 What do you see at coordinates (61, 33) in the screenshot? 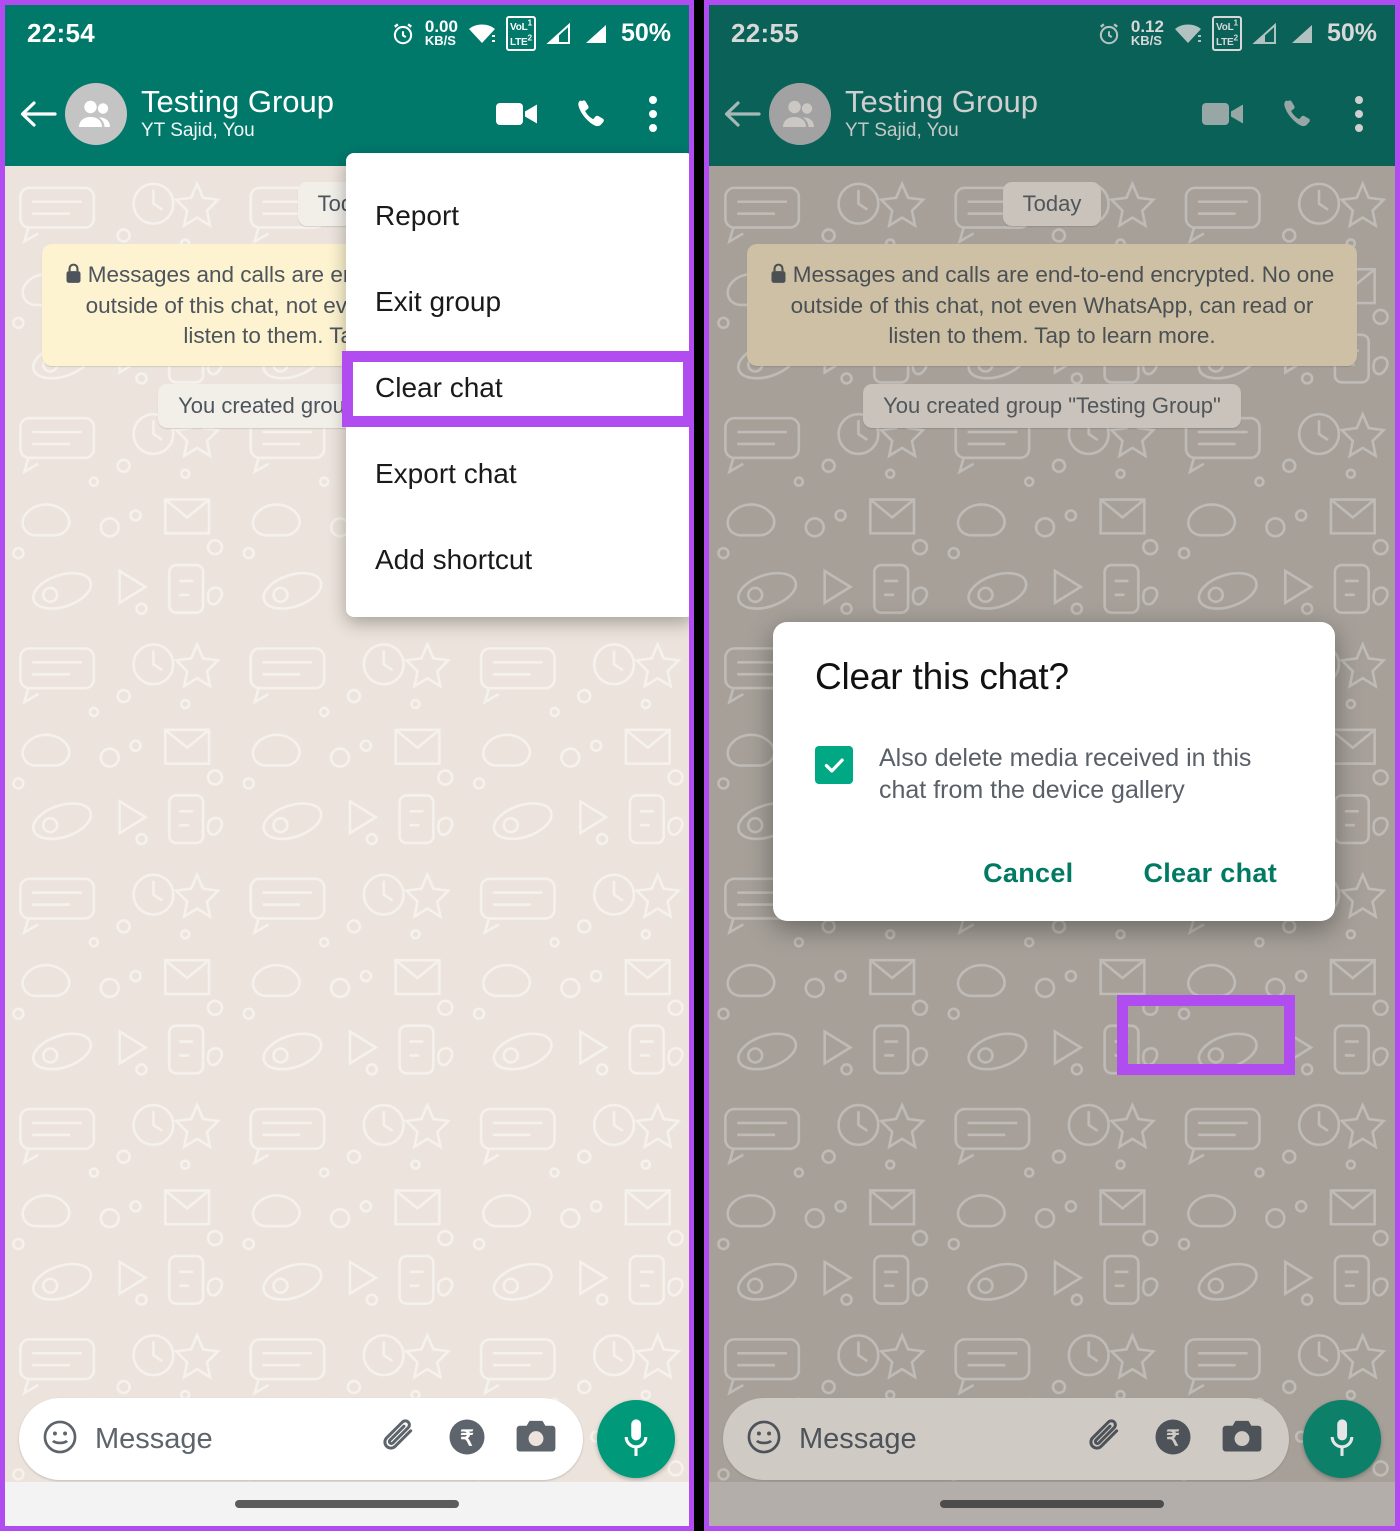
I see `status-clock: 22:54` at bounding box center [61, 33].